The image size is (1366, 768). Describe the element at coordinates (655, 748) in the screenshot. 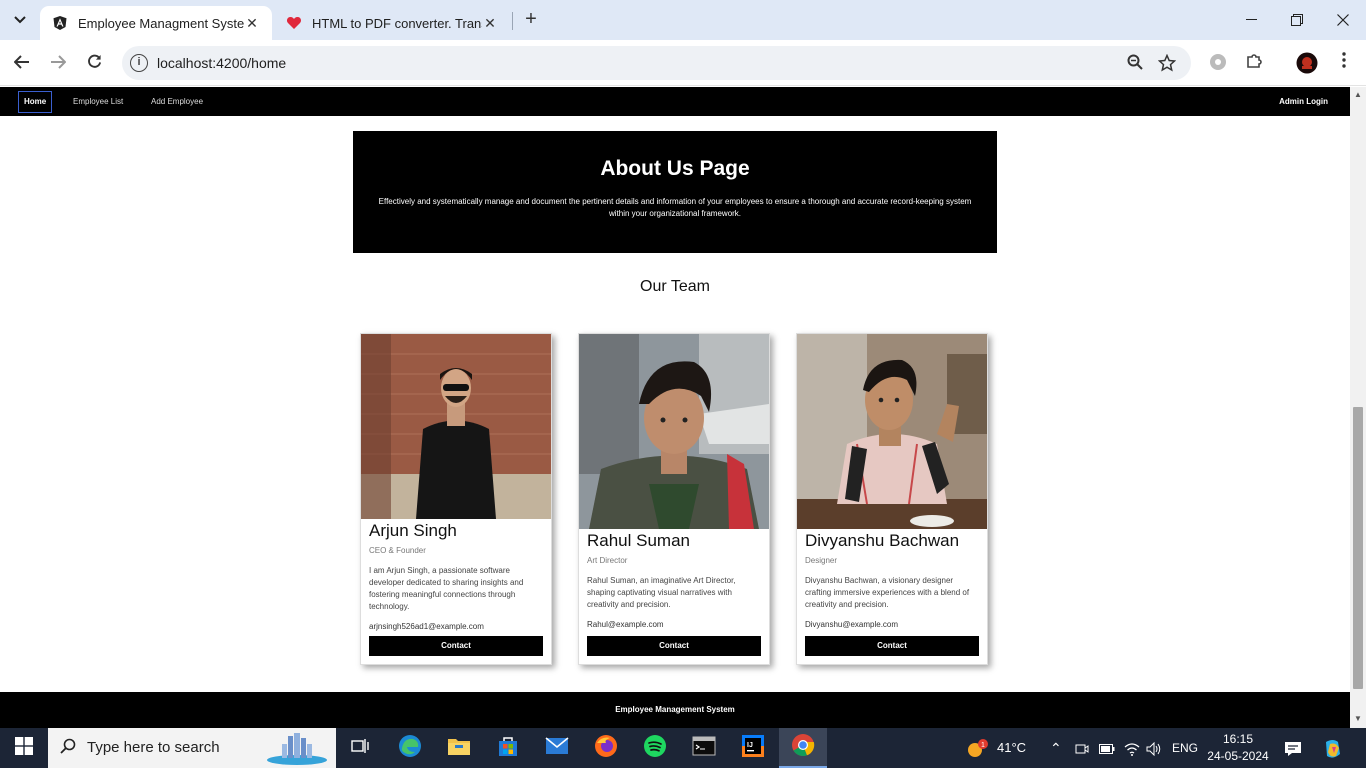

I see `spotify-app` at that location.